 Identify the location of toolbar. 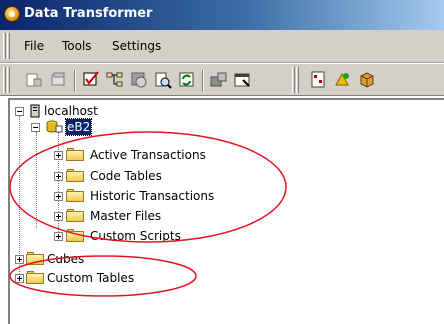
(222, 79).